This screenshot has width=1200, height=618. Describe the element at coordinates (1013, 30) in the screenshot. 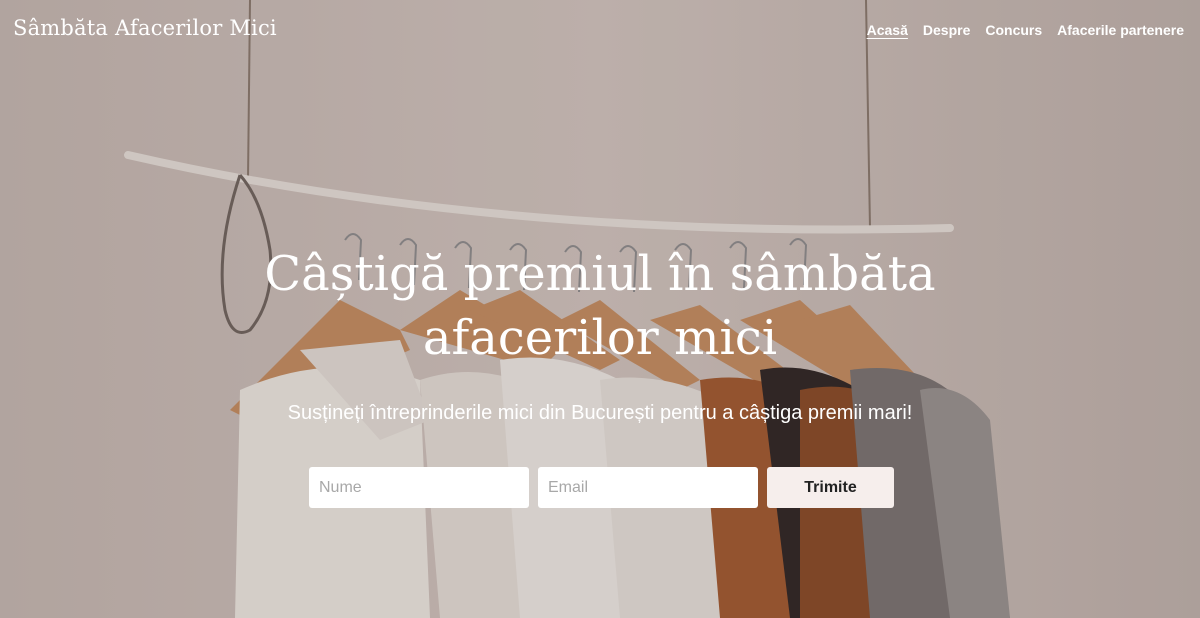

I see `nav-item-concurs: Concurs` at that location.